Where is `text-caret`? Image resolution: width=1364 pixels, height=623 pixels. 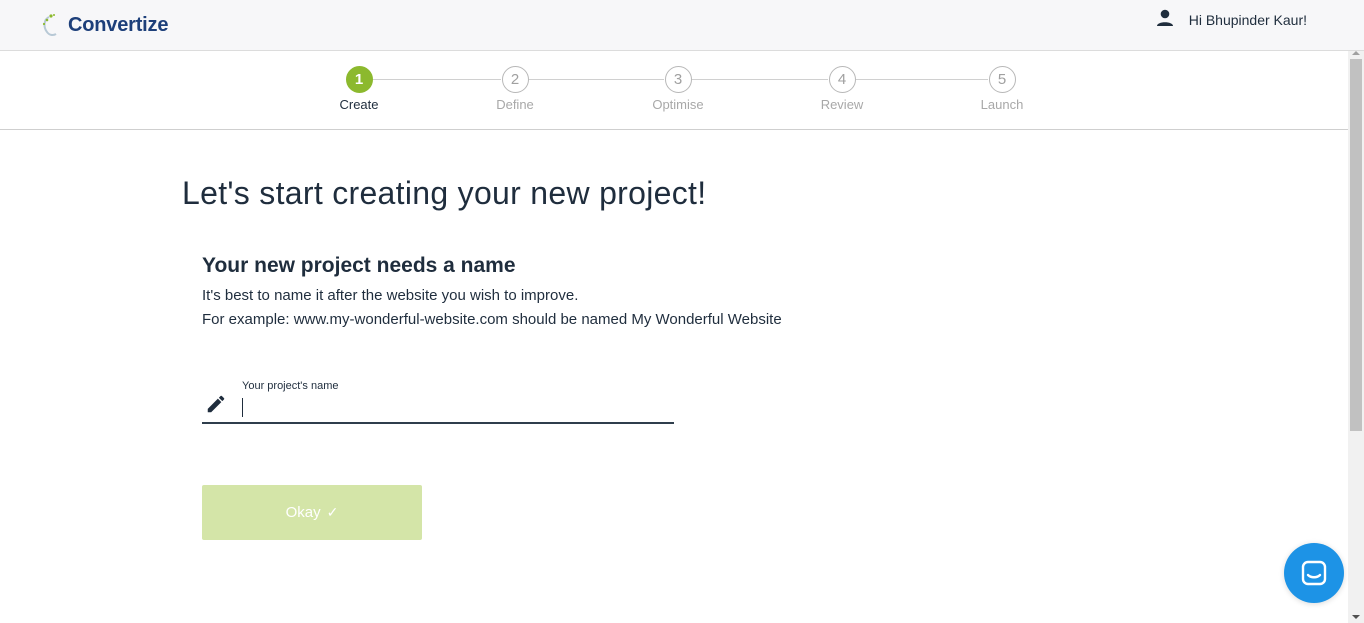
text-caret is located at coordinates (242, 407).